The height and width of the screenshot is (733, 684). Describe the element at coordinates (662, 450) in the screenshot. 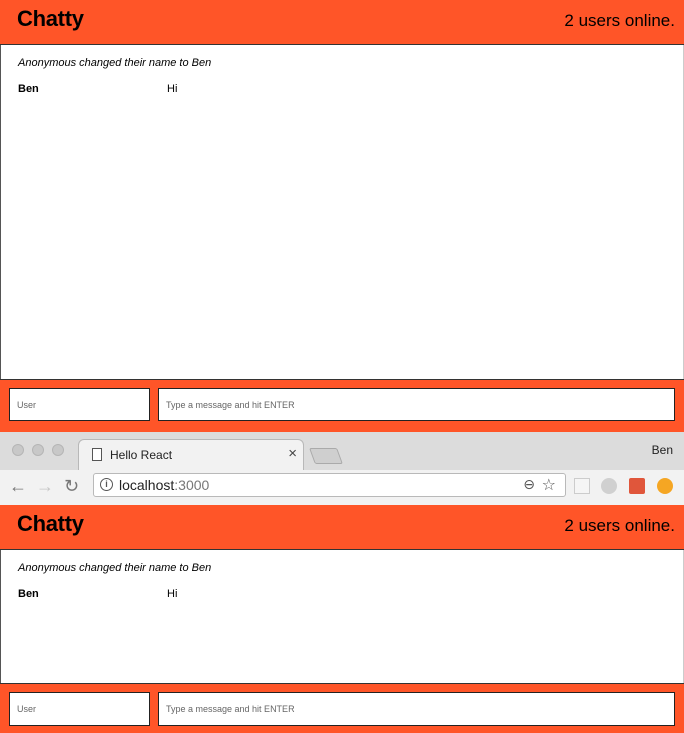

I see `profile-name: Ben` at that location.